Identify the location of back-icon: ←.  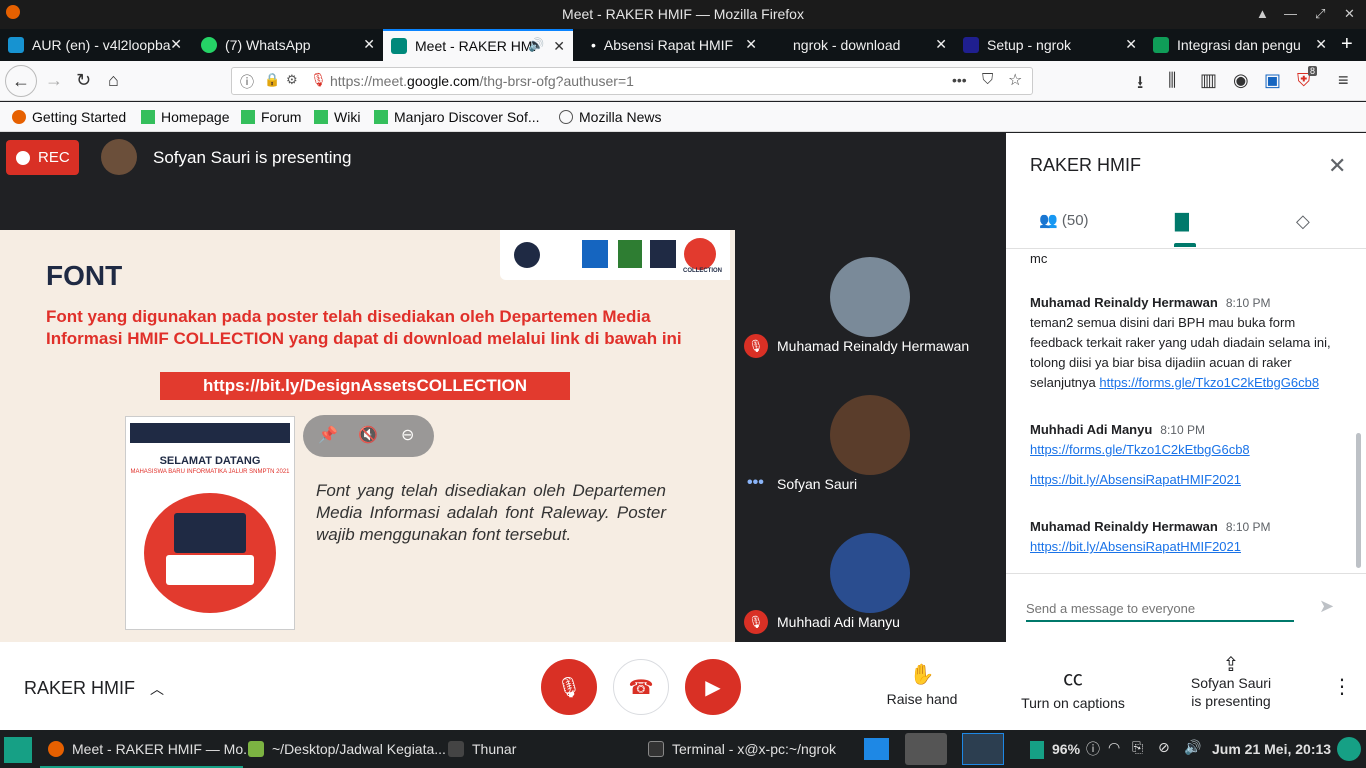
(21, 81).